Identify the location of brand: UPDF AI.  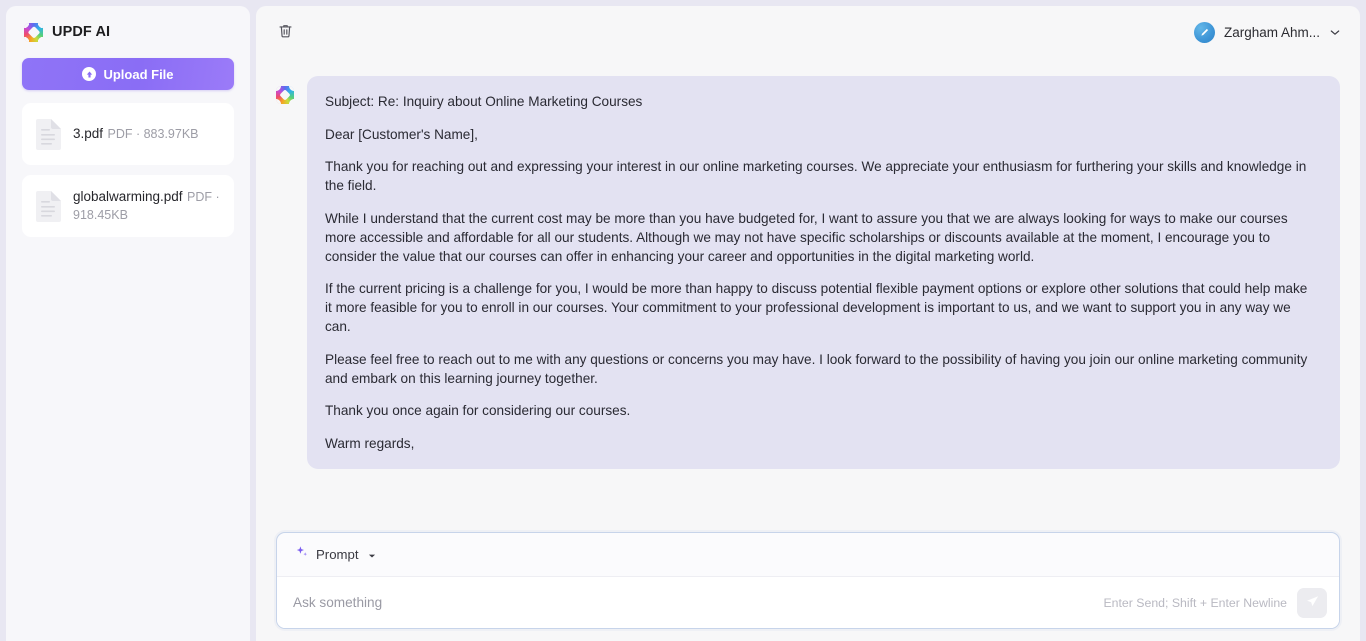
(128, 32).